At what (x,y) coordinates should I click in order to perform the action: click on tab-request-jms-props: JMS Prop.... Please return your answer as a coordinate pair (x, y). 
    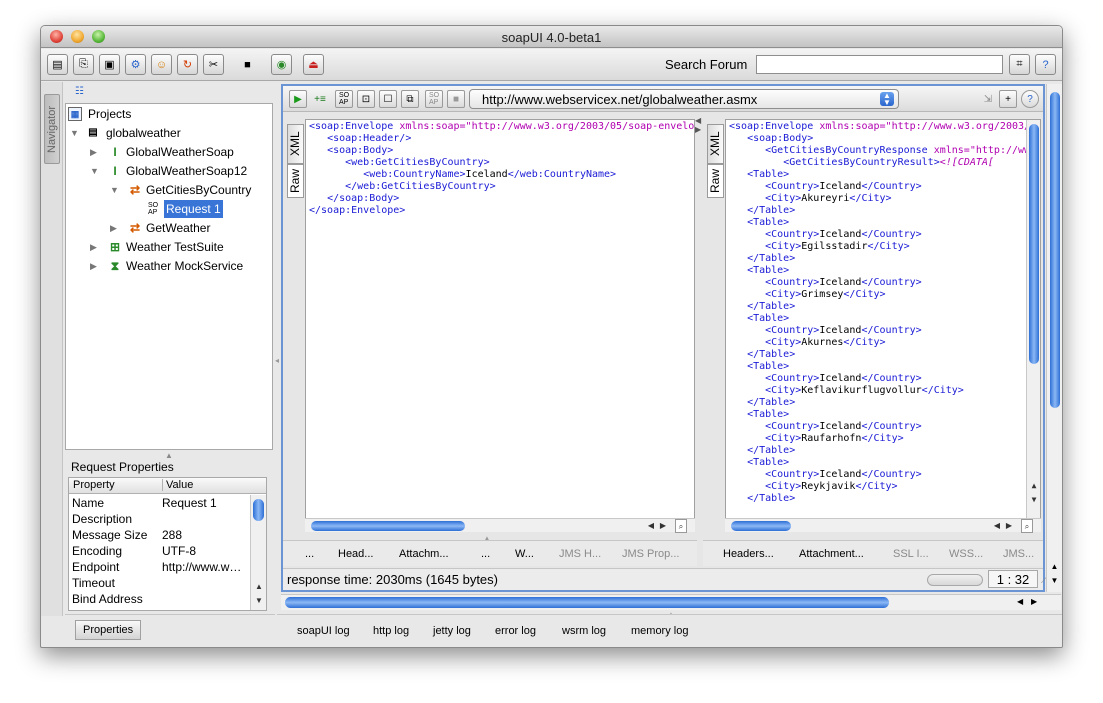
    Looking at the image, I should click on (650, 554).